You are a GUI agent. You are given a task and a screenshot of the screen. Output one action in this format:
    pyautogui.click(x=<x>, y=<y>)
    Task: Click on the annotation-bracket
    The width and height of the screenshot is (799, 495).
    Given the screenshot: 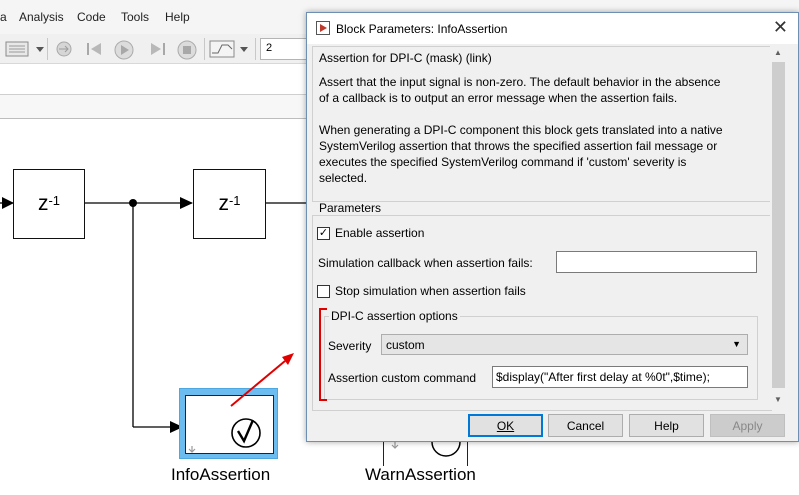 What is the action you would take?
    pyautogui.click(x=323, y=354)
    